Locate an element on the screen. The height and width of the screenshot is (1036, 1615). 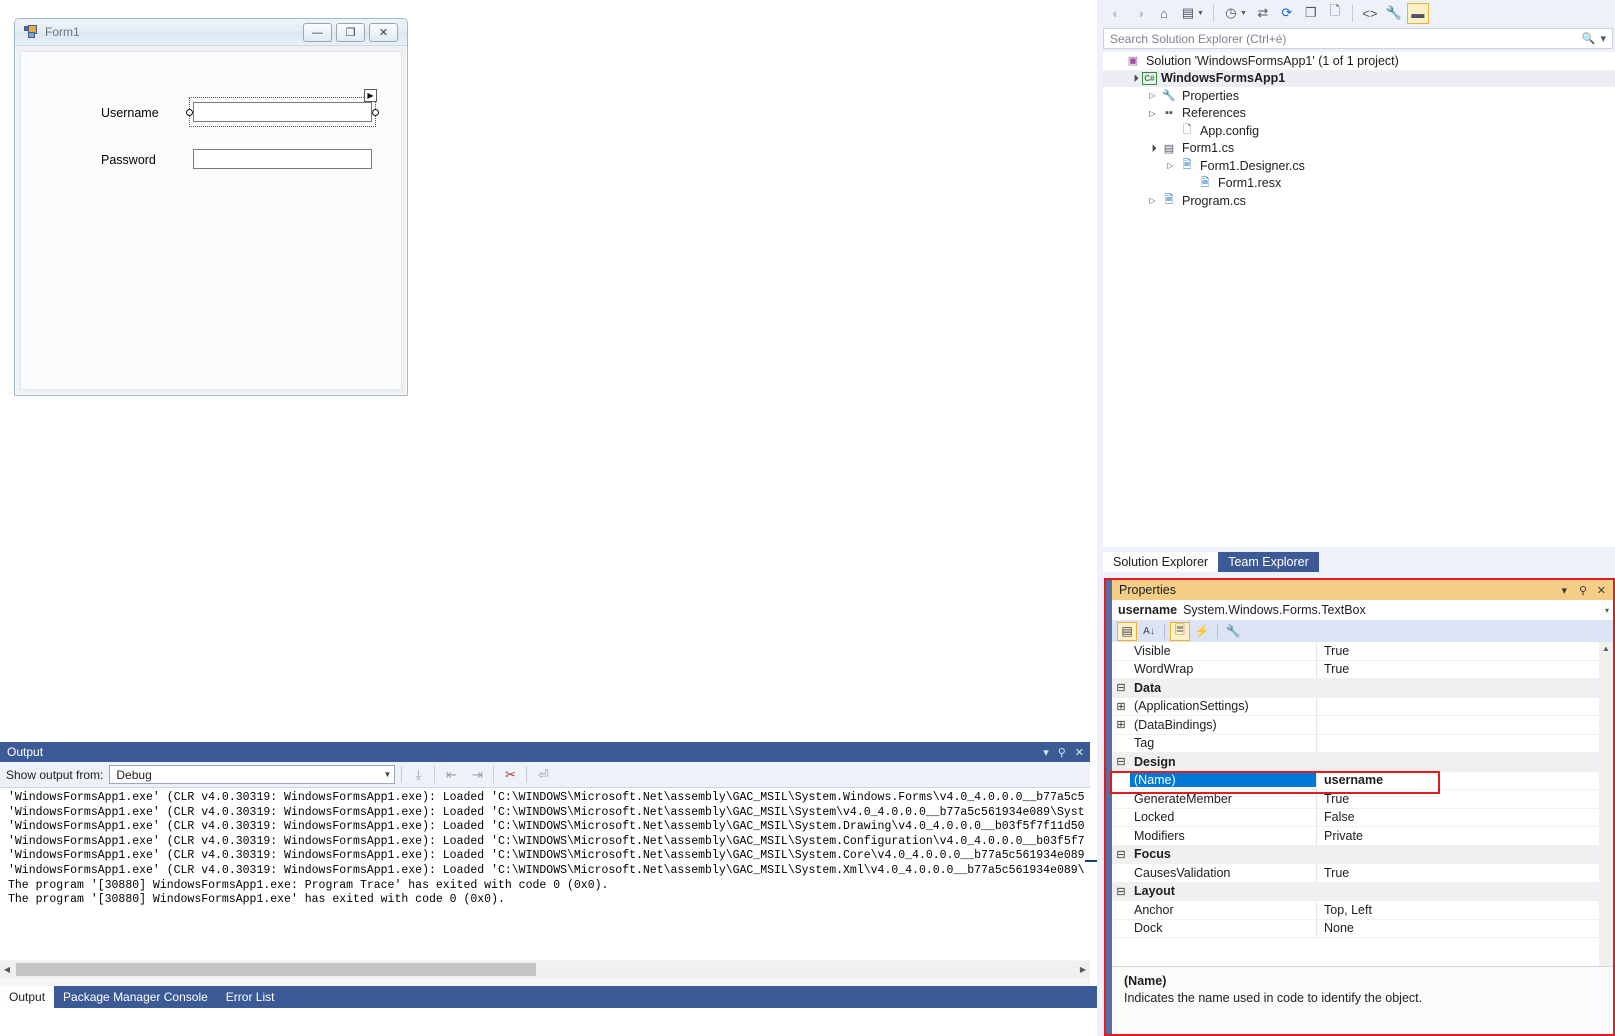
back-icon: ◐ is located at coordinates (1116, 13).